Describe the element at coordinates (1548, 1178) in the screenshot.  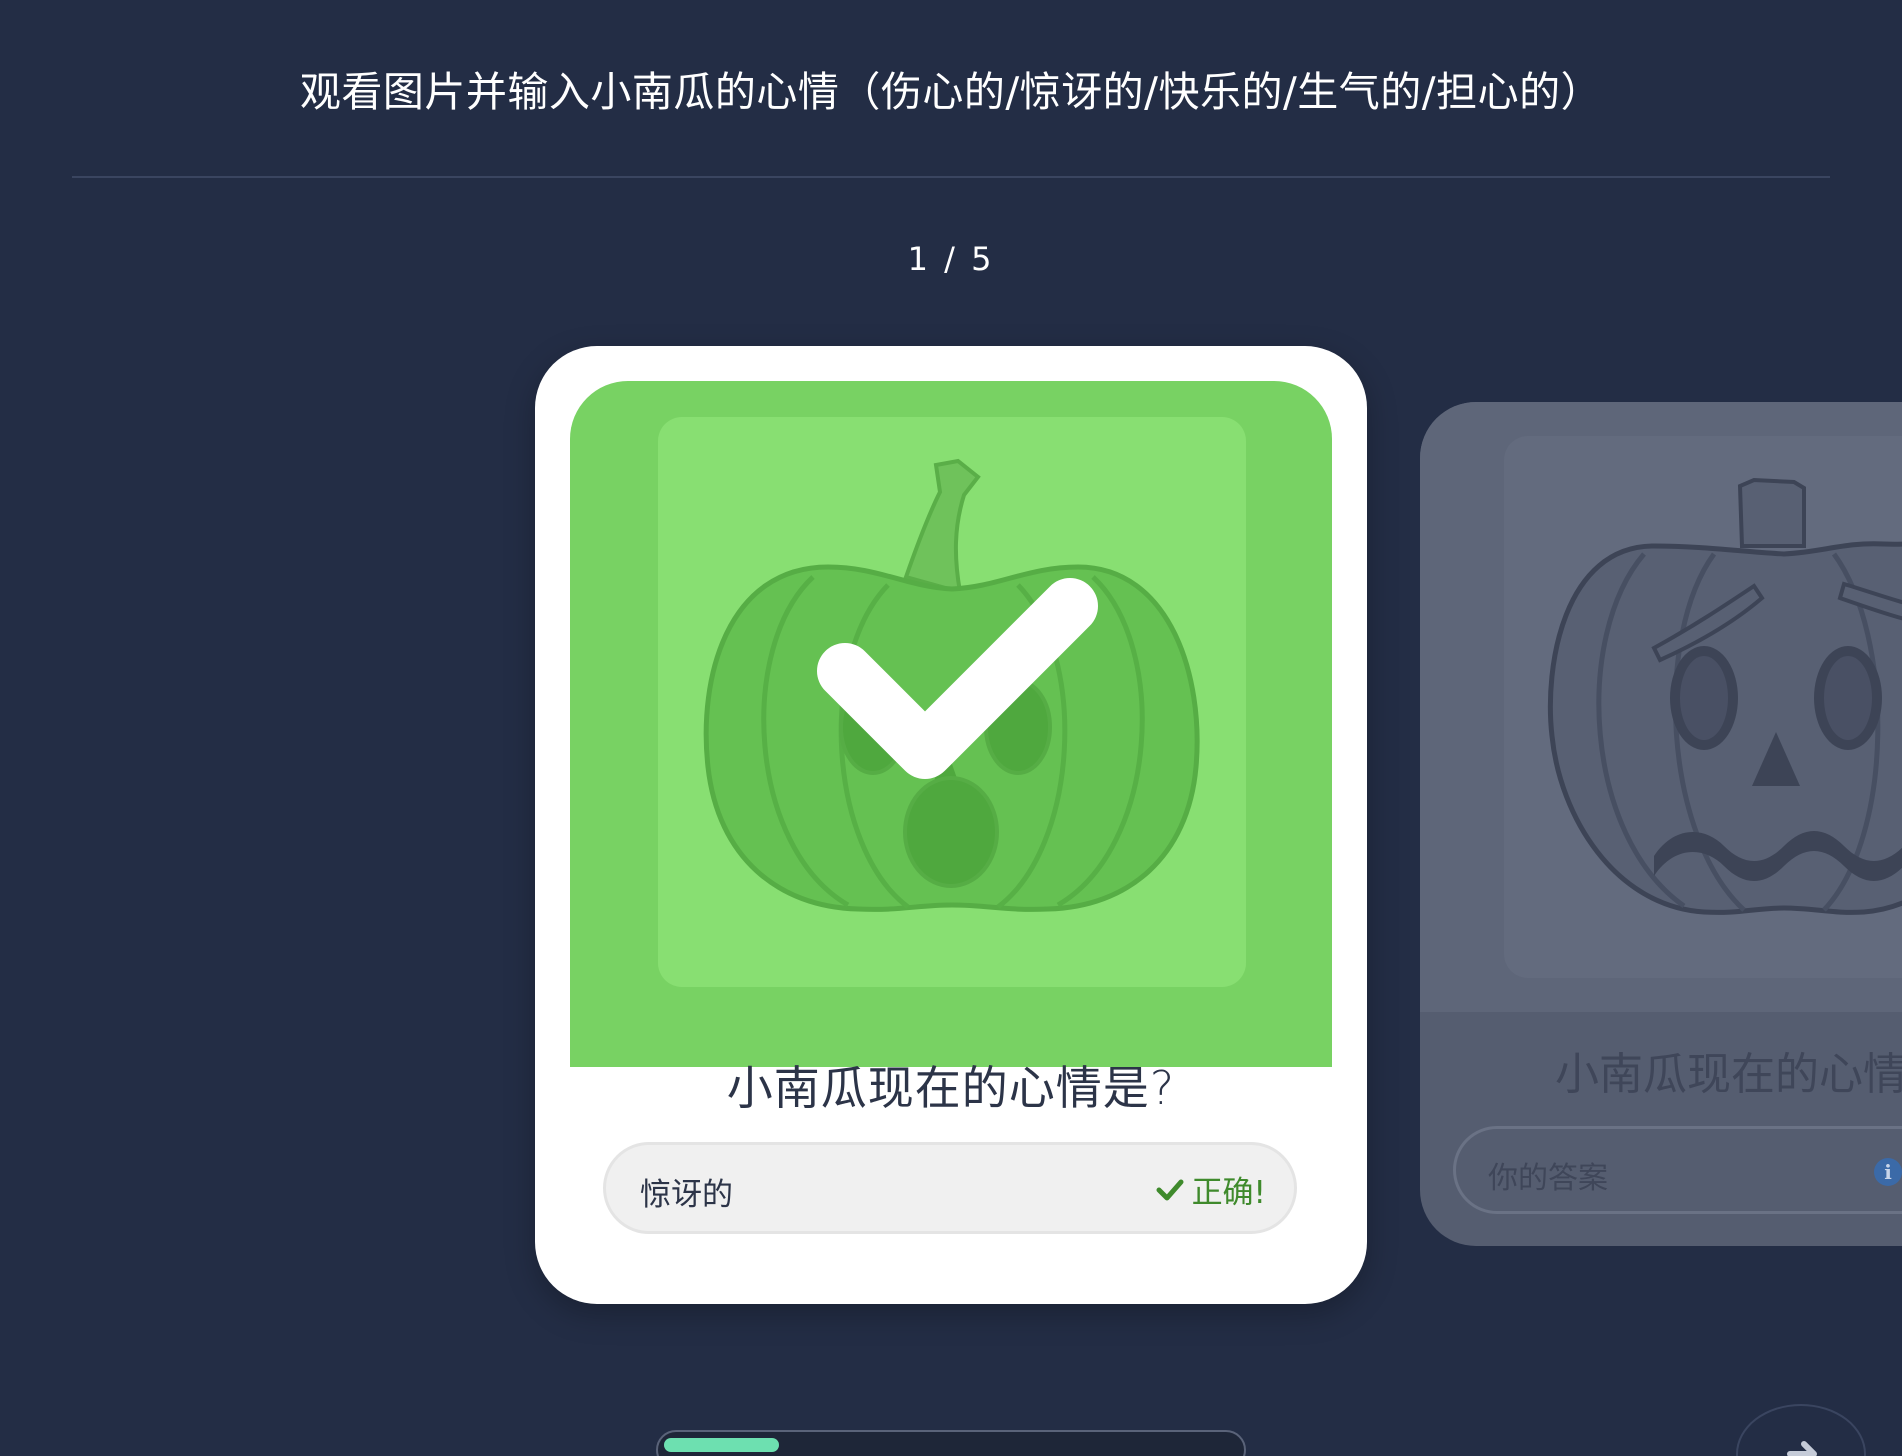
I see `answer-placeholder: 你的答案` at that location.